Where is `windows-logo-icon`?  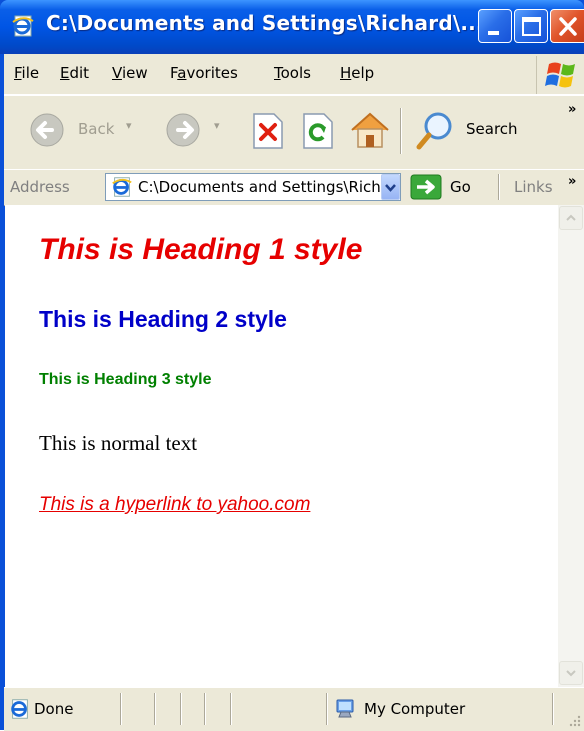 windows-logo-icon is located at coordinates (560, 75).